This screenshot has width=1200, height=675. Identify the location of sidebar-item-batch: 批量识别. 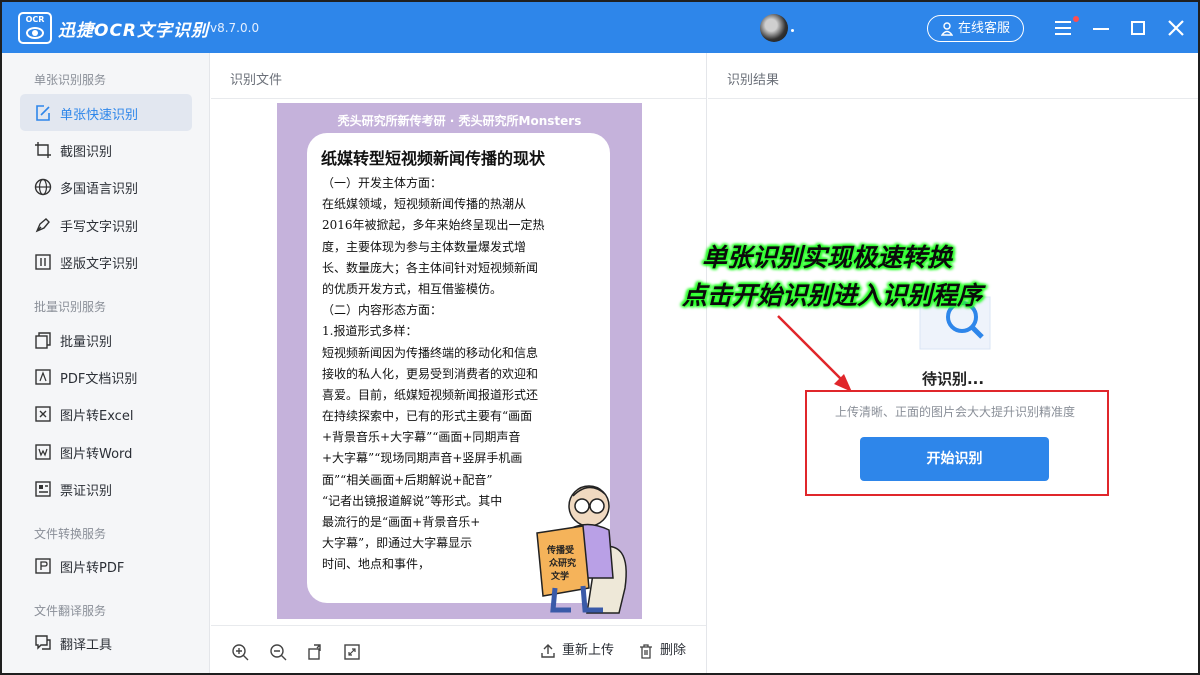
(106, 339).